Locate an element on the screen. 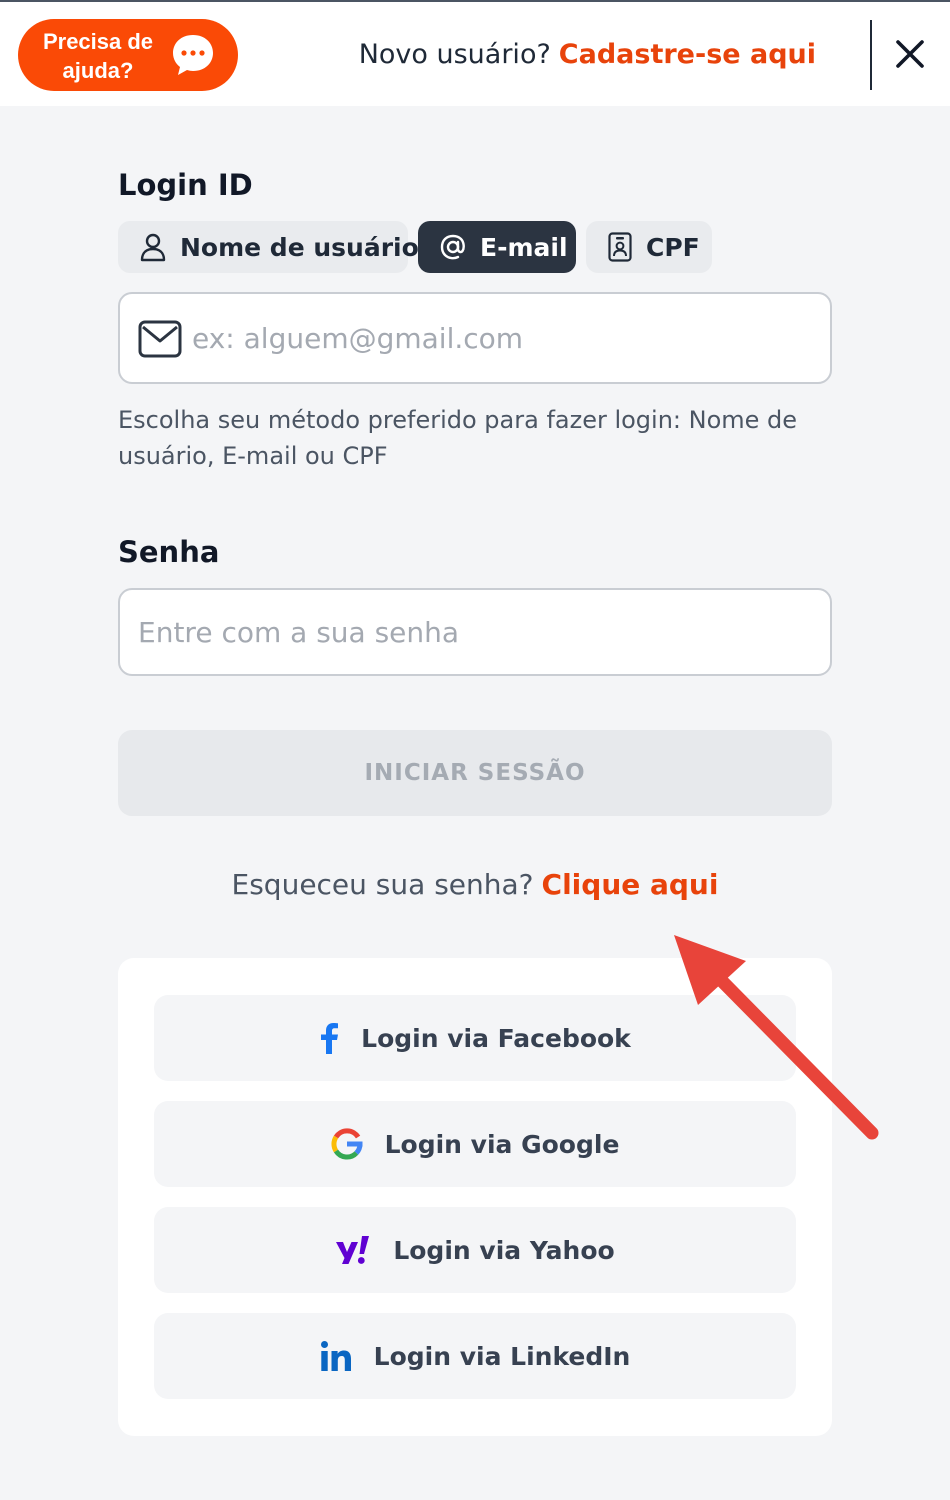 The height and width of the screenshot is (1500, 950). tab-email: E-mail is located at coordinates (497, 247).